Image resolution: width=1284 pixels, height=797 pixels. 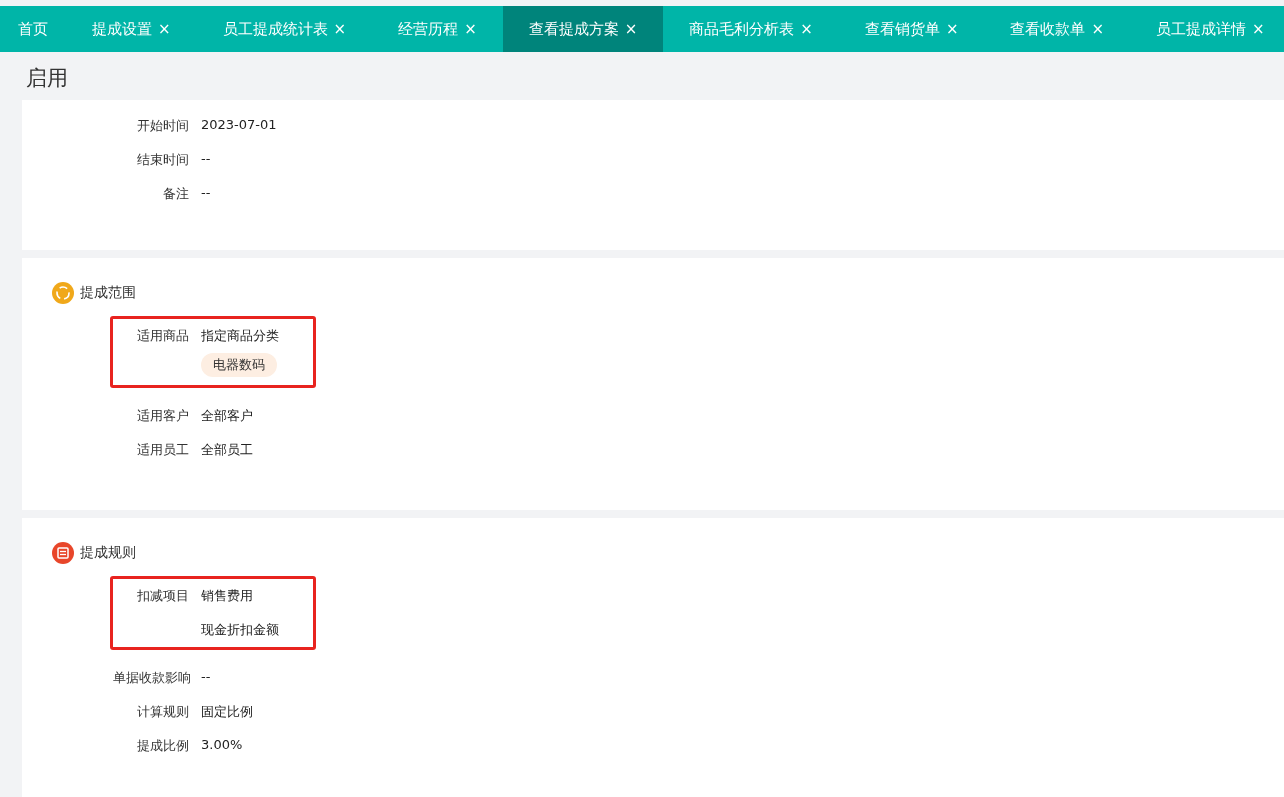 I want to click on tab: 查看销货单 ×, so click(x=911, y=29).